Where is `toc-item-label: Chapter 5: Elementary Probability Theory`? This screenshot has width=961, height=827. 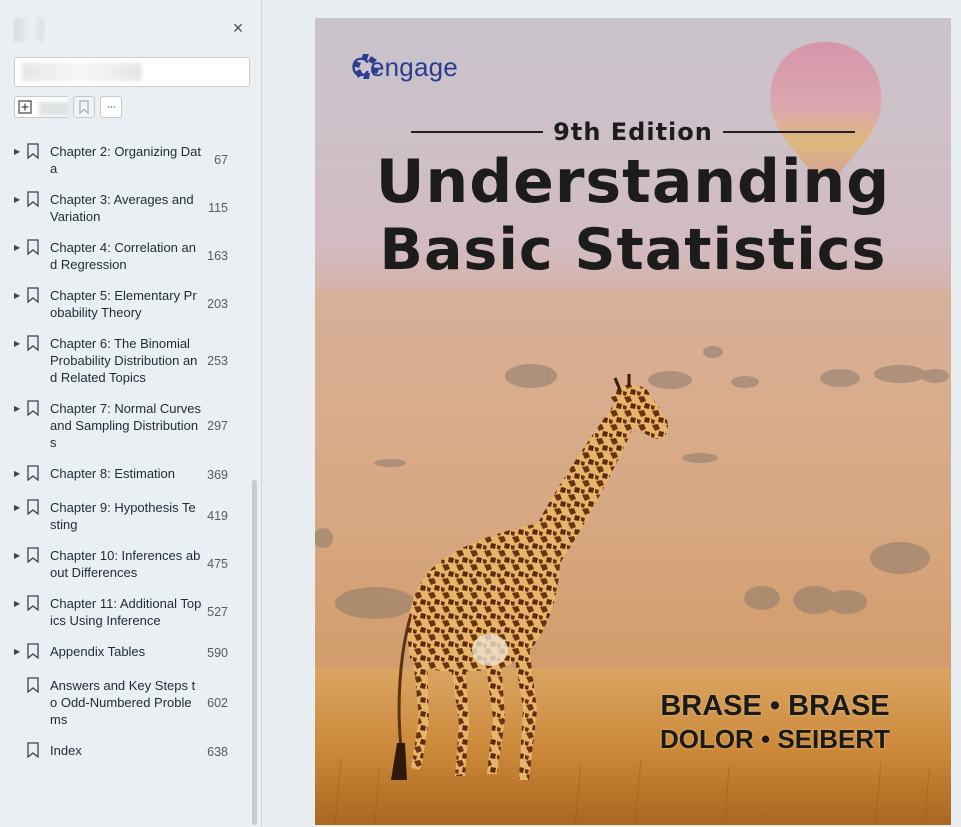
toc-item-label: Chapter 5: Elementary Probability Theory is located at coordinates (123, 304).